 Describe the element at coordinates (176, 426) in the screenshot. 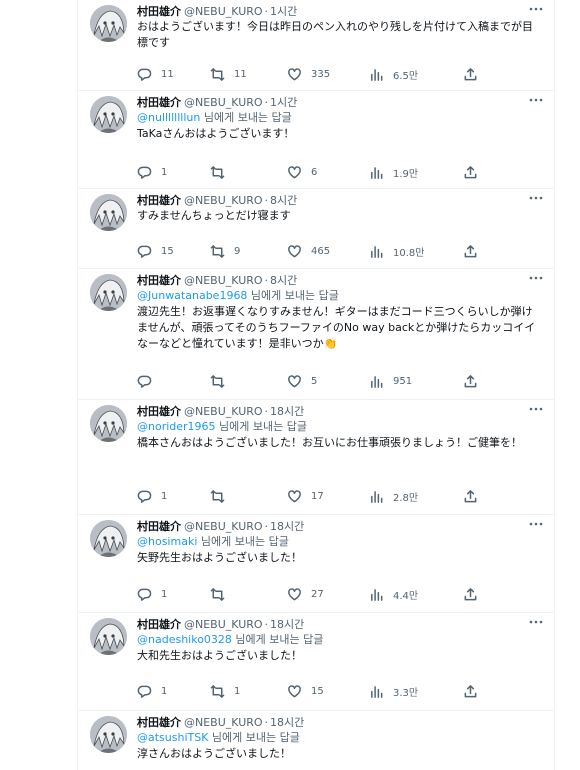

I see `reply-mention-link: @norider1965` at that location.